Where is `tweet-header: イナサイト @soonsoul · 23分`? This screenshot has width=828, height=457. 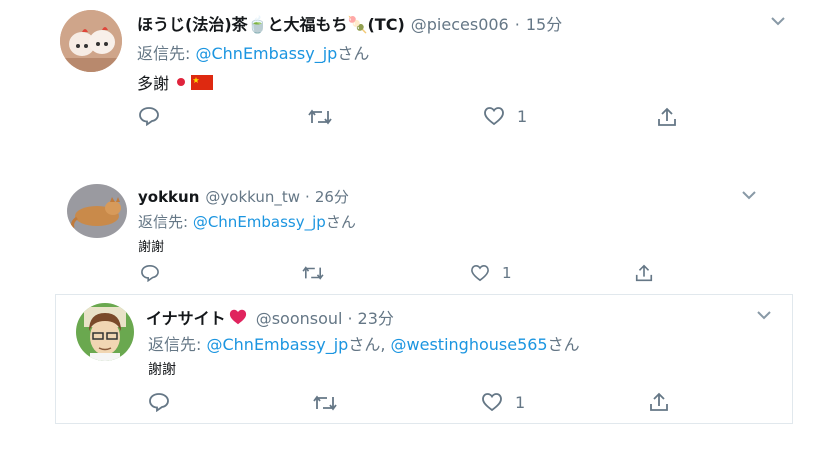 tweet-header: イナサイト @soonsoul · 23分 is located at coordinates (270, 317).